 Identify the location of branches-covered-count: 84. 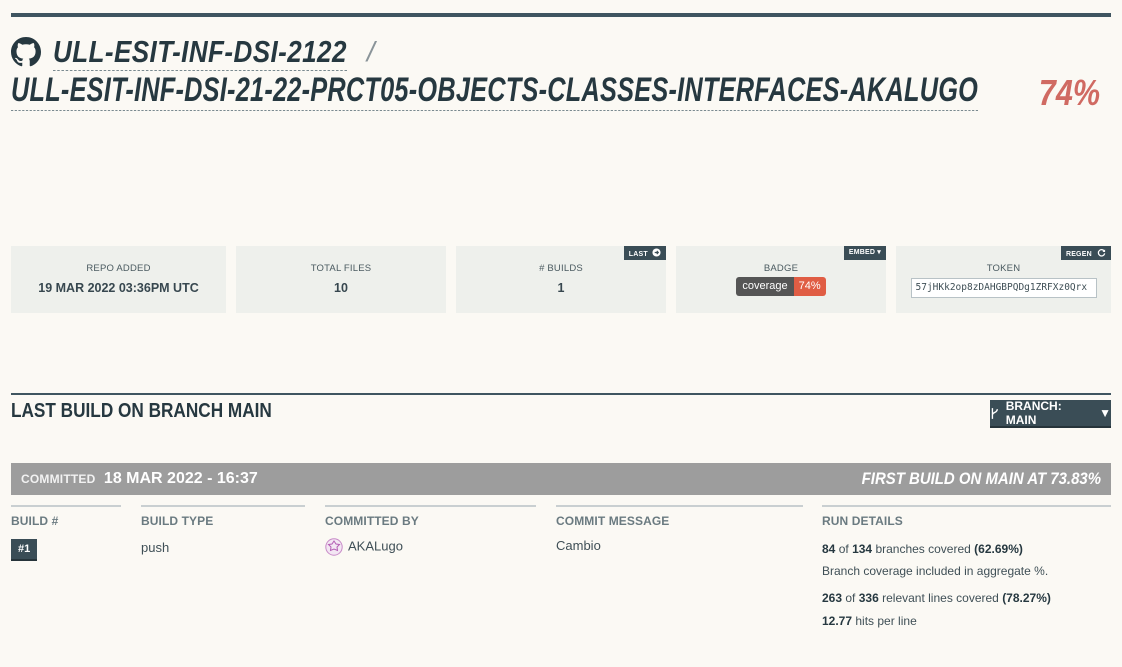
(829, 549).